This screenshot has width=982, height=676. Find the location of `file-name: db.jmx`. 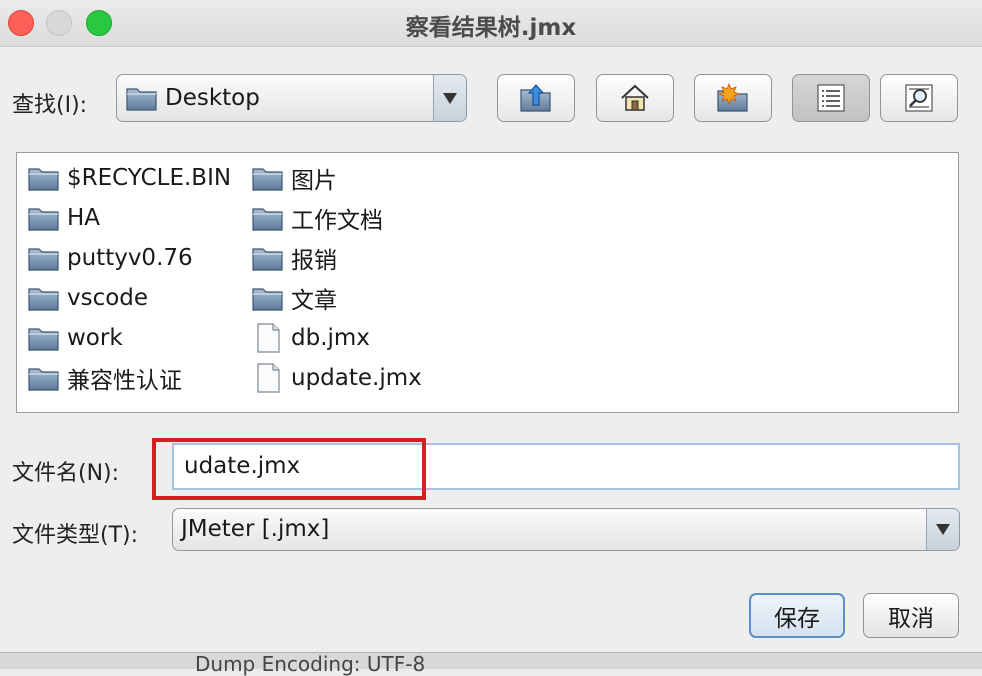

file-name: db.jmx is located at coordinates (330, 338).